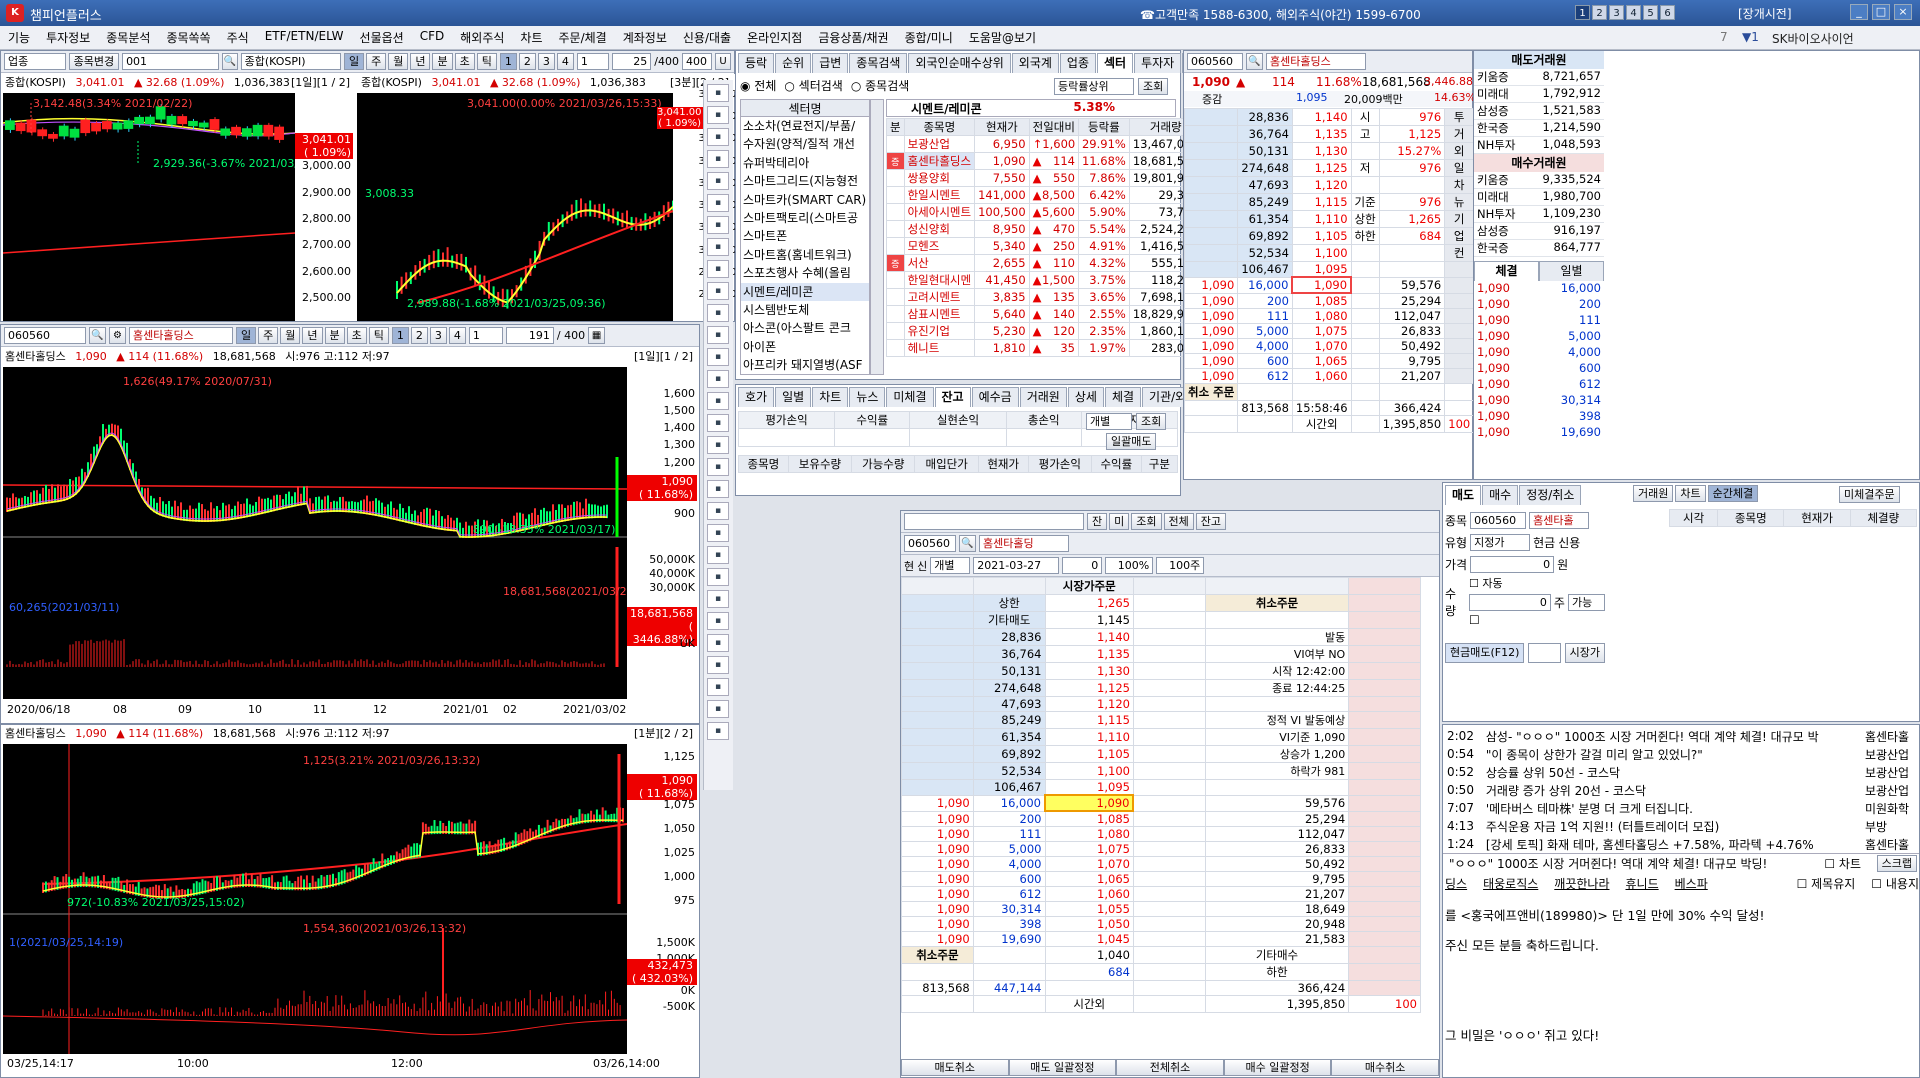 The image size is (1920, 1078). I want to click on menu-item-12: 신용/대출, so click(707, 37).